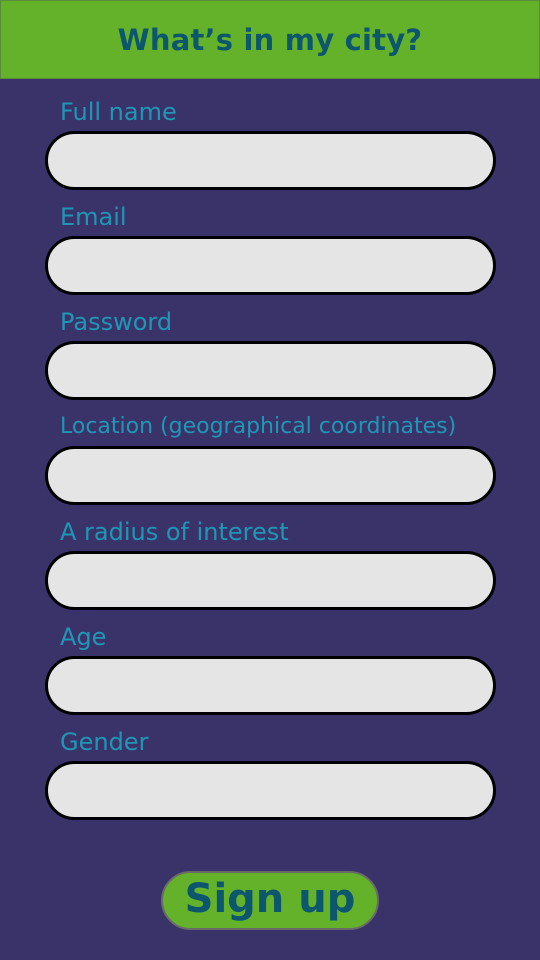 The width and height of the screenshot is (540, 960). I want to click on location-label: Location (geographical coordinates), so click(258, 426).